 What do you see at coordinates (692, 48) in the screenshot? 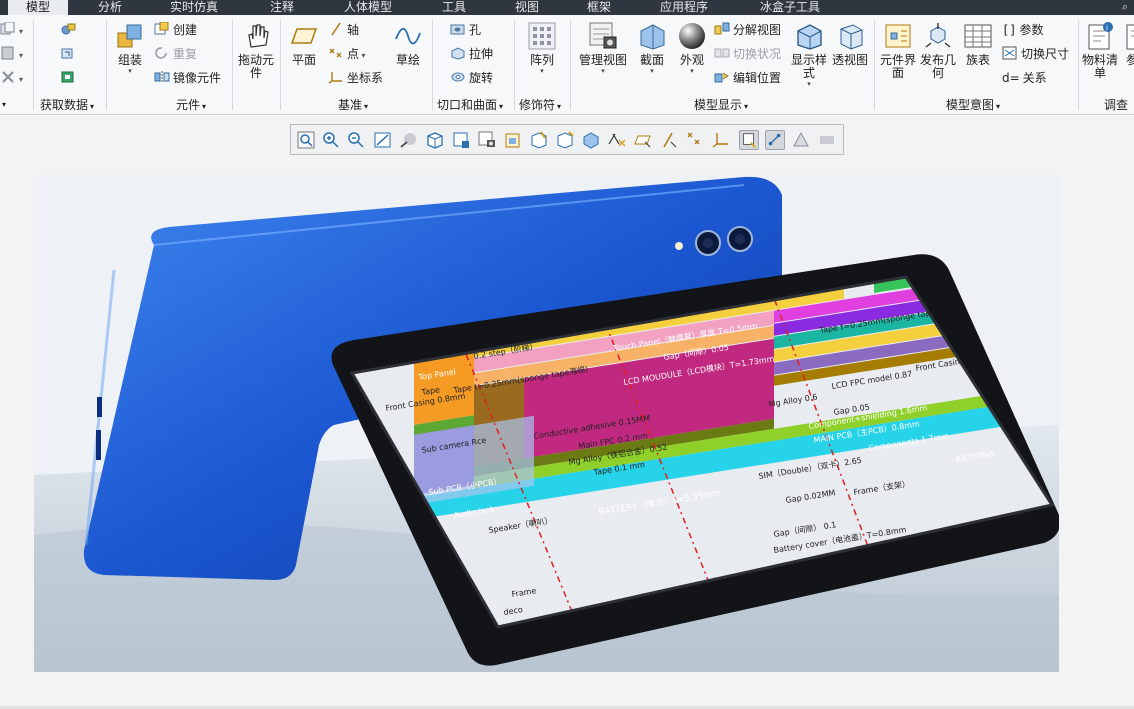
I see `appearance-button: 外观 ▾` at bounding box center [692, 48].